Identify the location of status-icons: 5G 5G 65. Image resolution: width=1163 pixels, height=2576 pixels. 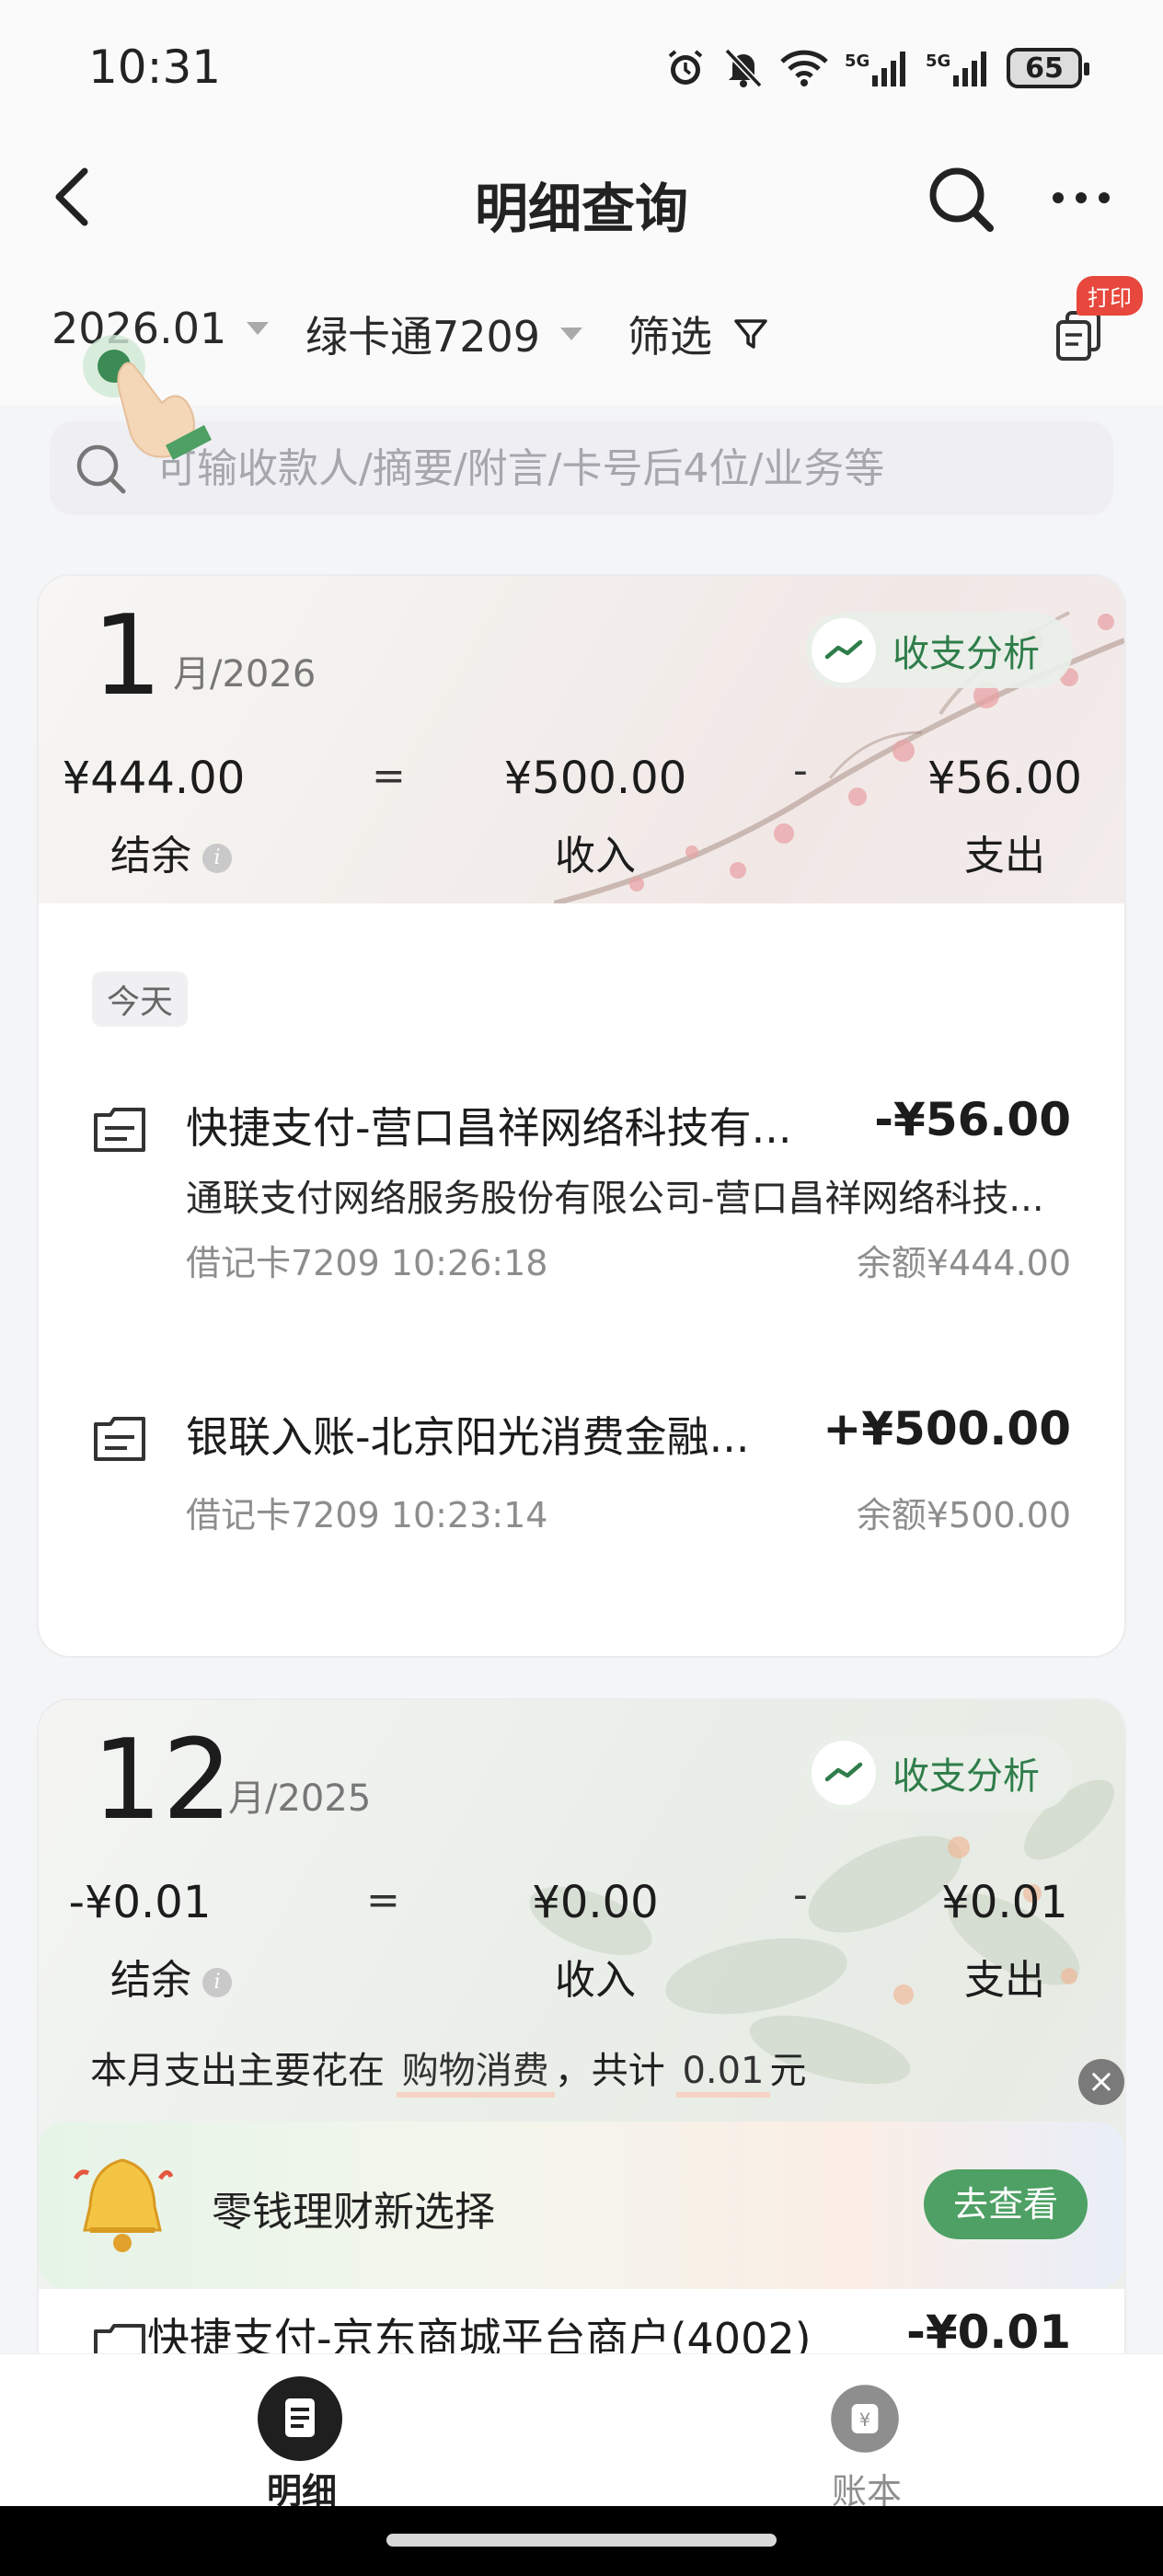
(877, 68).